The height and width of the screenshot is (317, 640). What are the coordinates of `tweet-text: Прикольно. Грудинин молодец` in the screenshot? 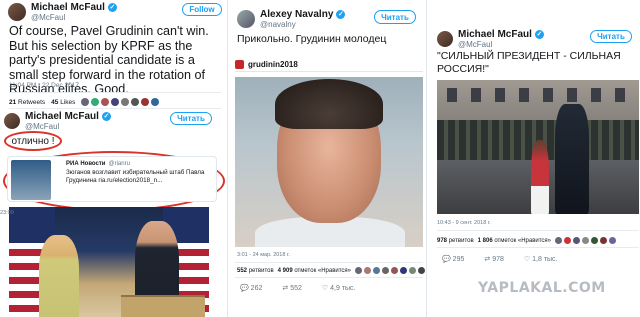 It's located at (312, 39).